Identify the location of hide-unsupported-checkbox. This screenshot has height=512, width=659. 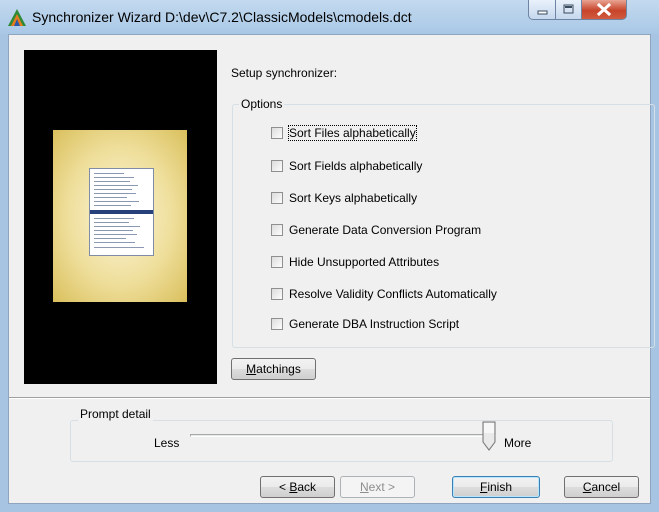
(277, 262).